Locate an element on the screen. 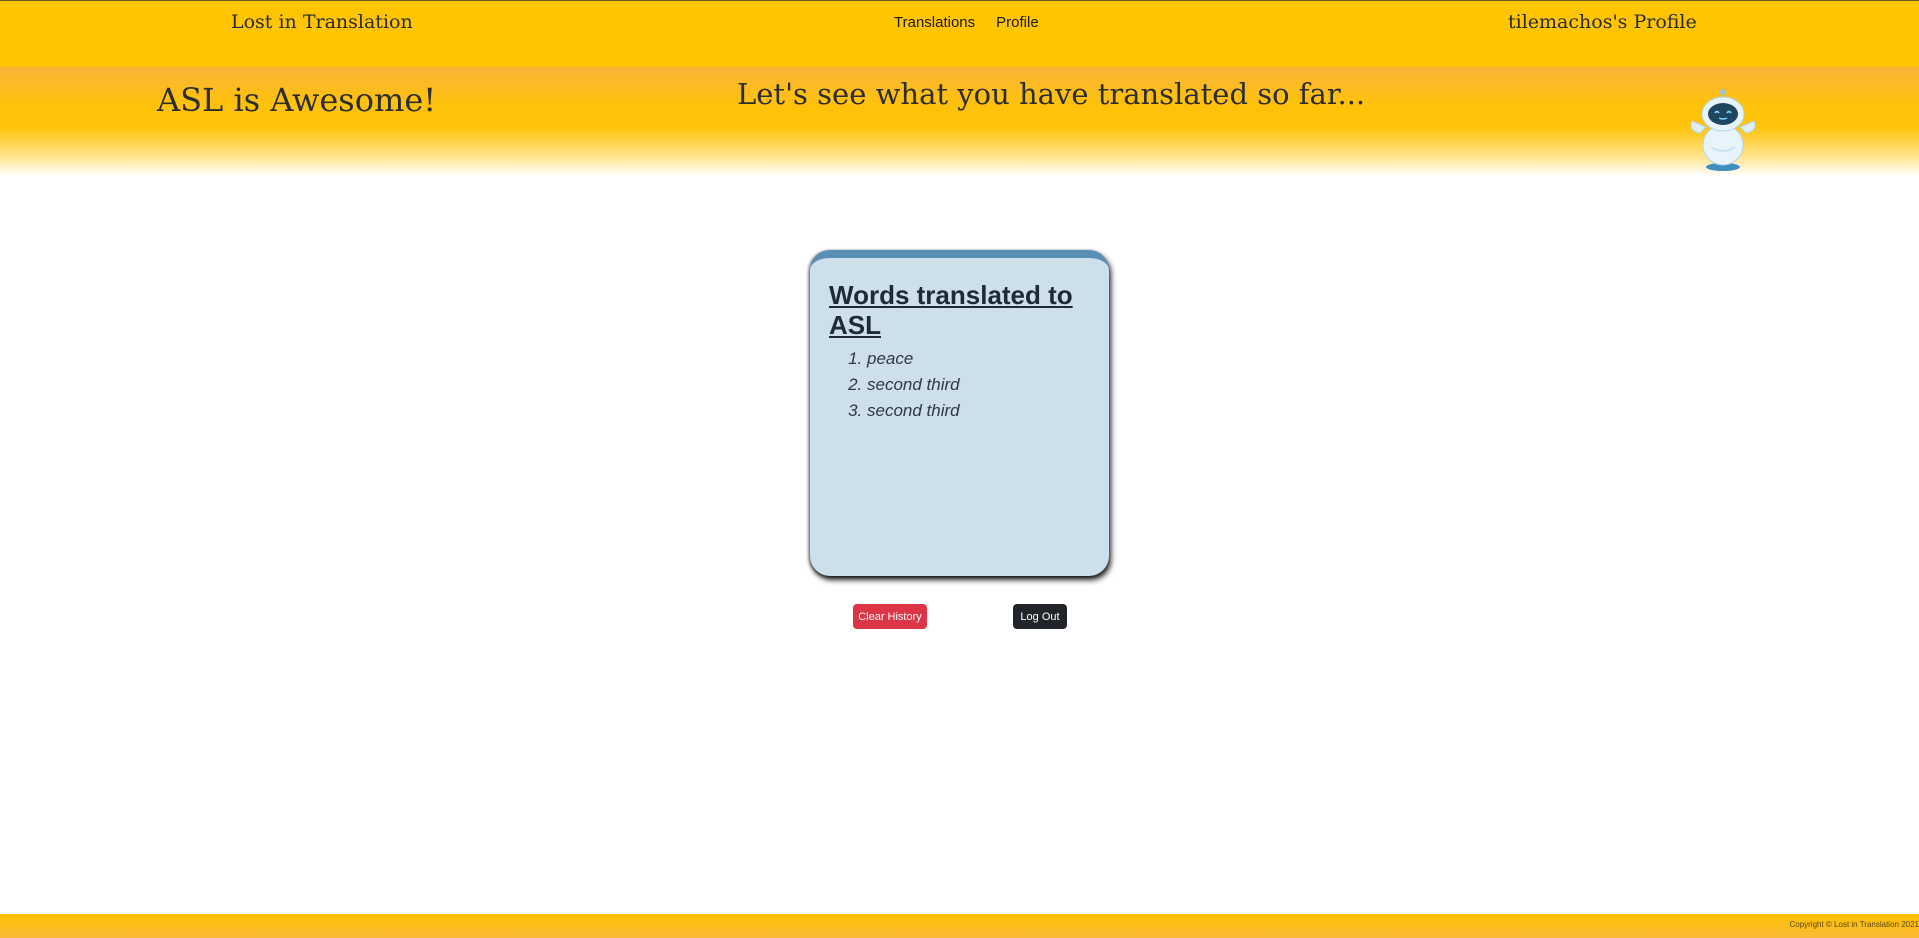 This screenshot has height=938, width=1919. list-item: peace is located at coordinates (979, 359).